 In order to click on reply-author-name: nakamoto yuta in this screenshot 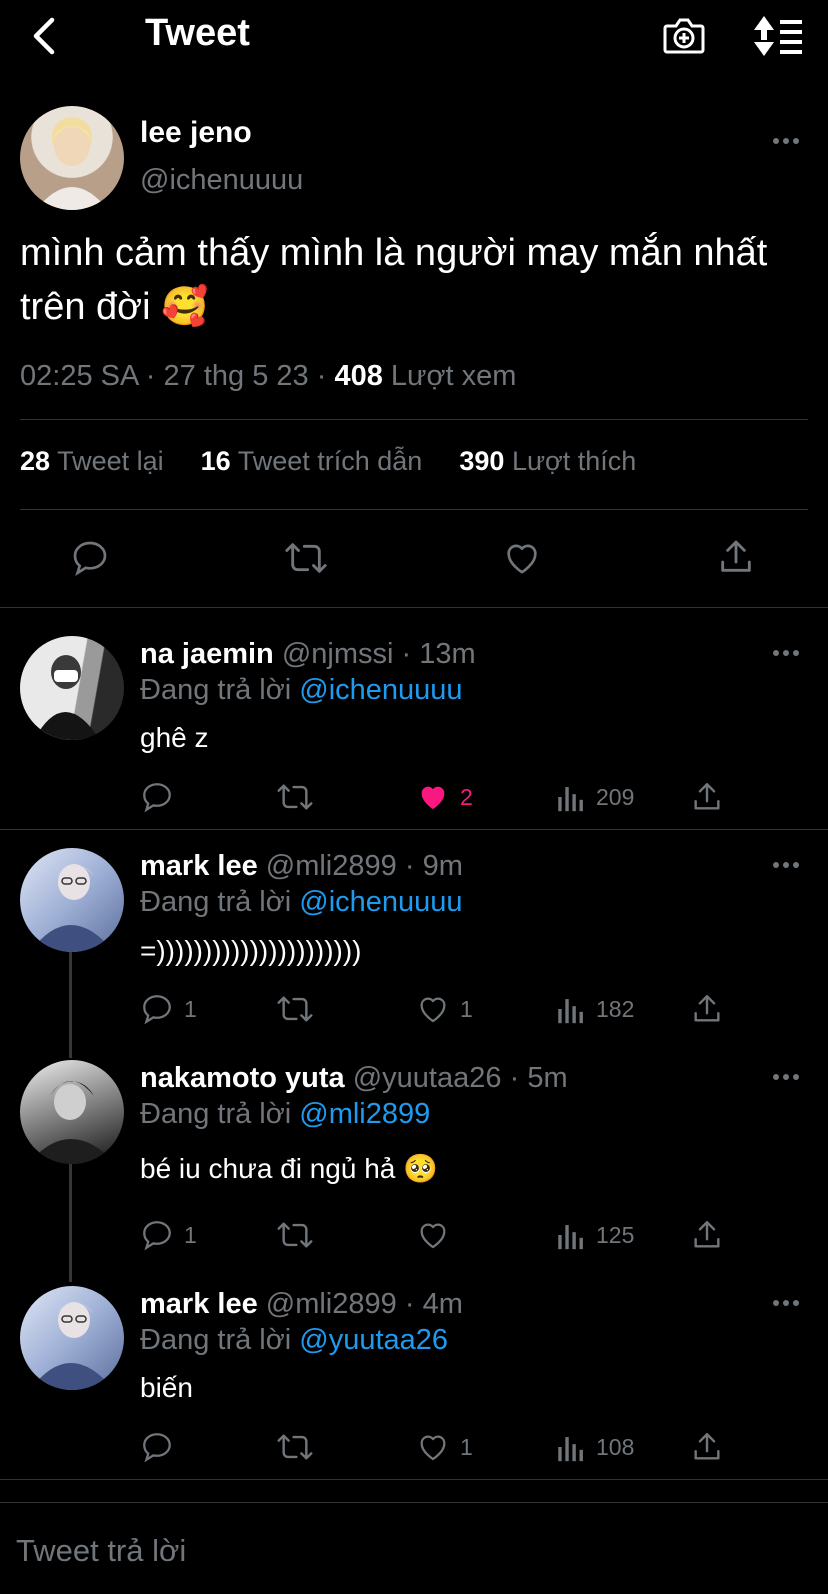, I will do `click(242, 1078)`.